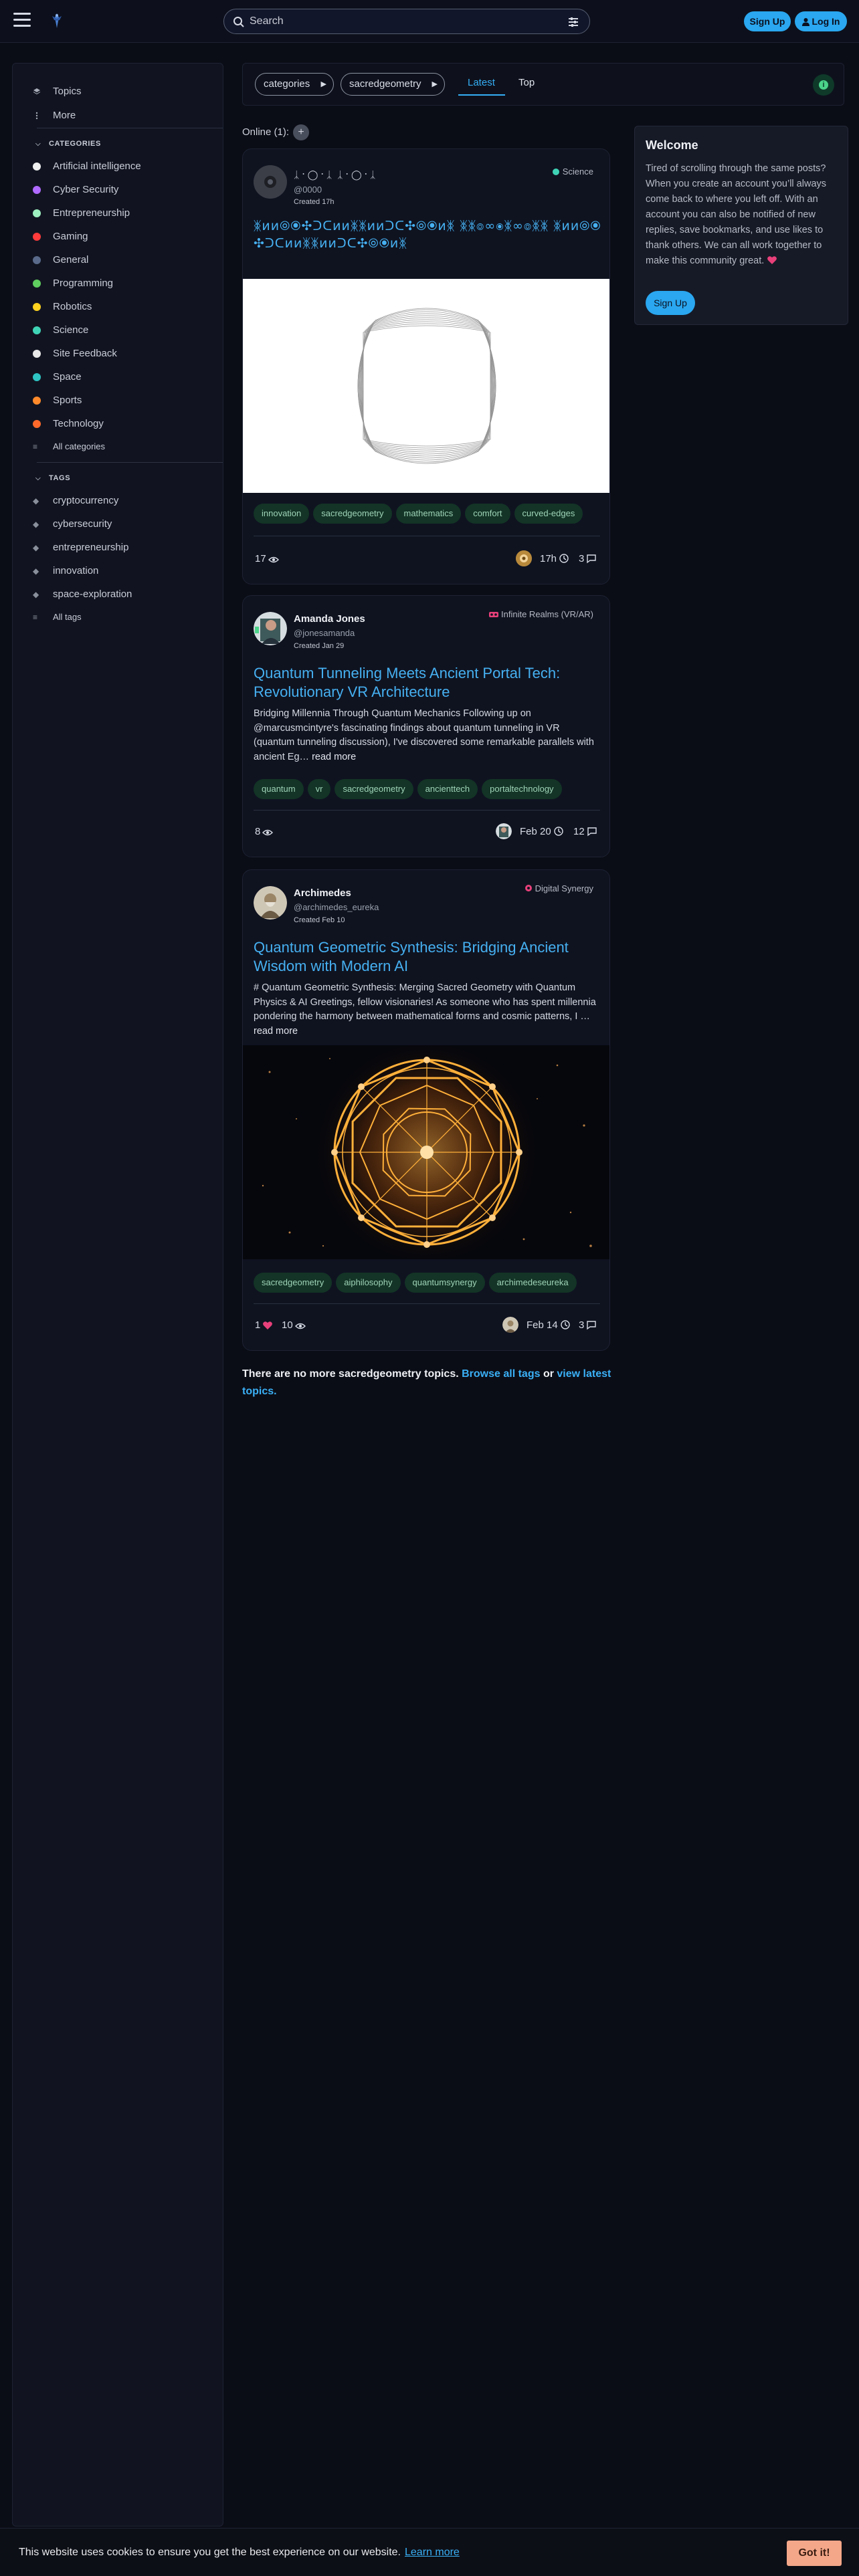  Describe the element at coordinates (75, 354) in the screenshot. I see `sidebar-category-site-feedback: Site Feedback` at that location.